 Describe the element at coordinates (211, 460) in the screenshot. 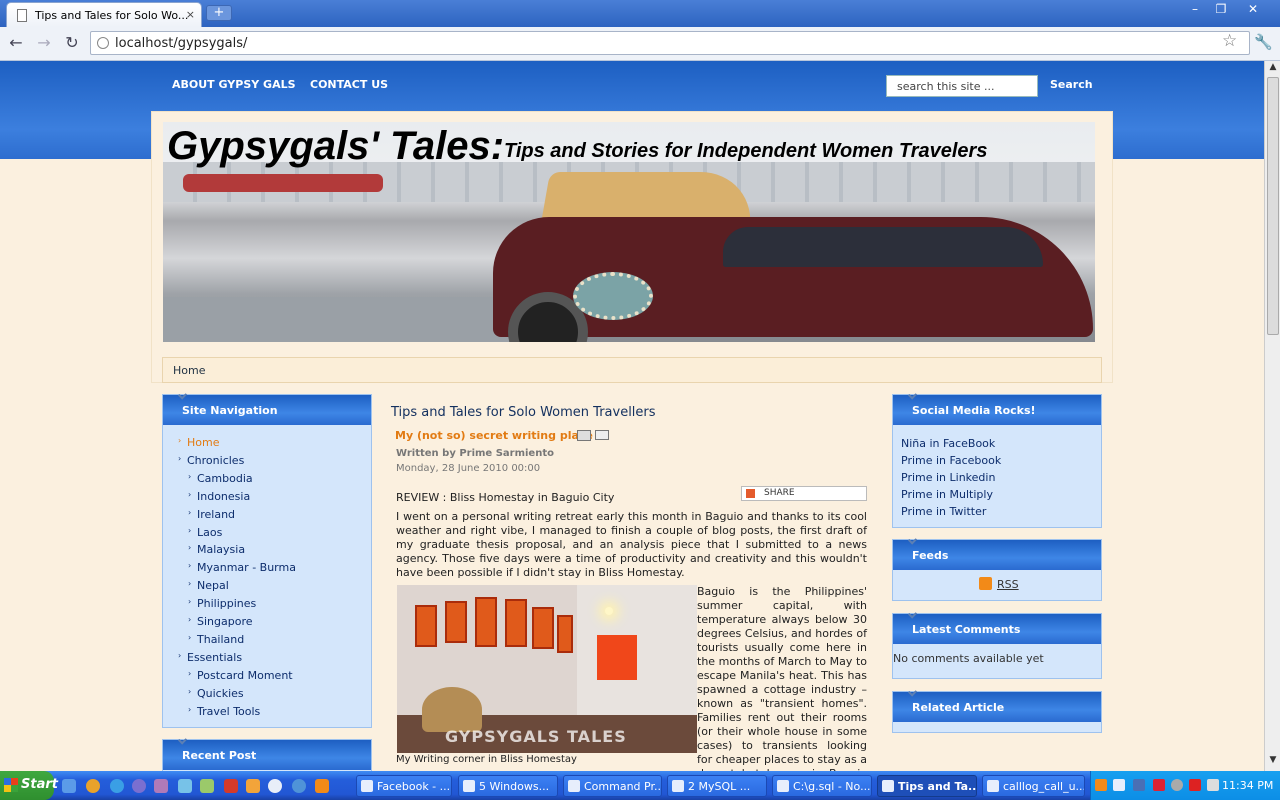

I see `sidebar-item: › Chronicles` at that location.